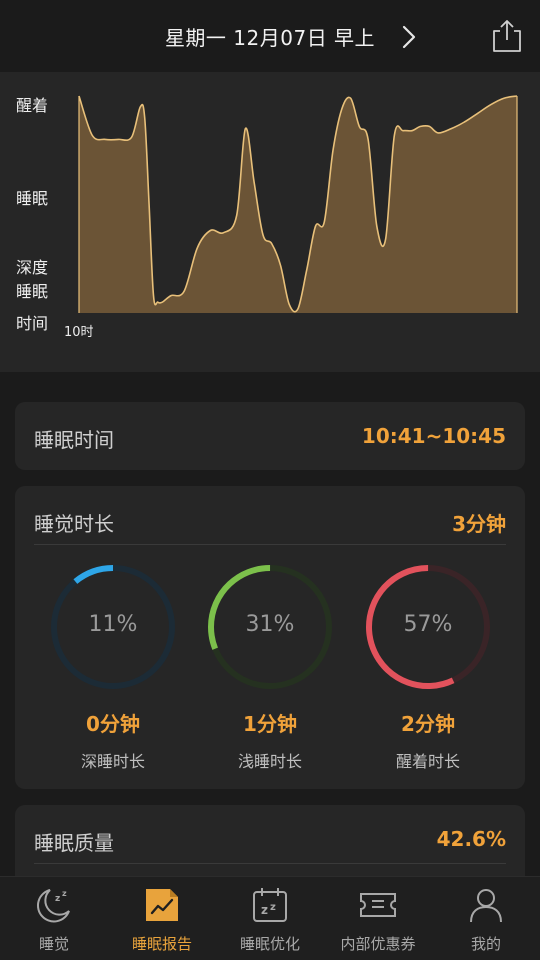 This screenshot has height=960, width=540. Describe the element at coordinates (113, 624) in the screenshot. I see `deep-sleep-percent: 11%` at that location.